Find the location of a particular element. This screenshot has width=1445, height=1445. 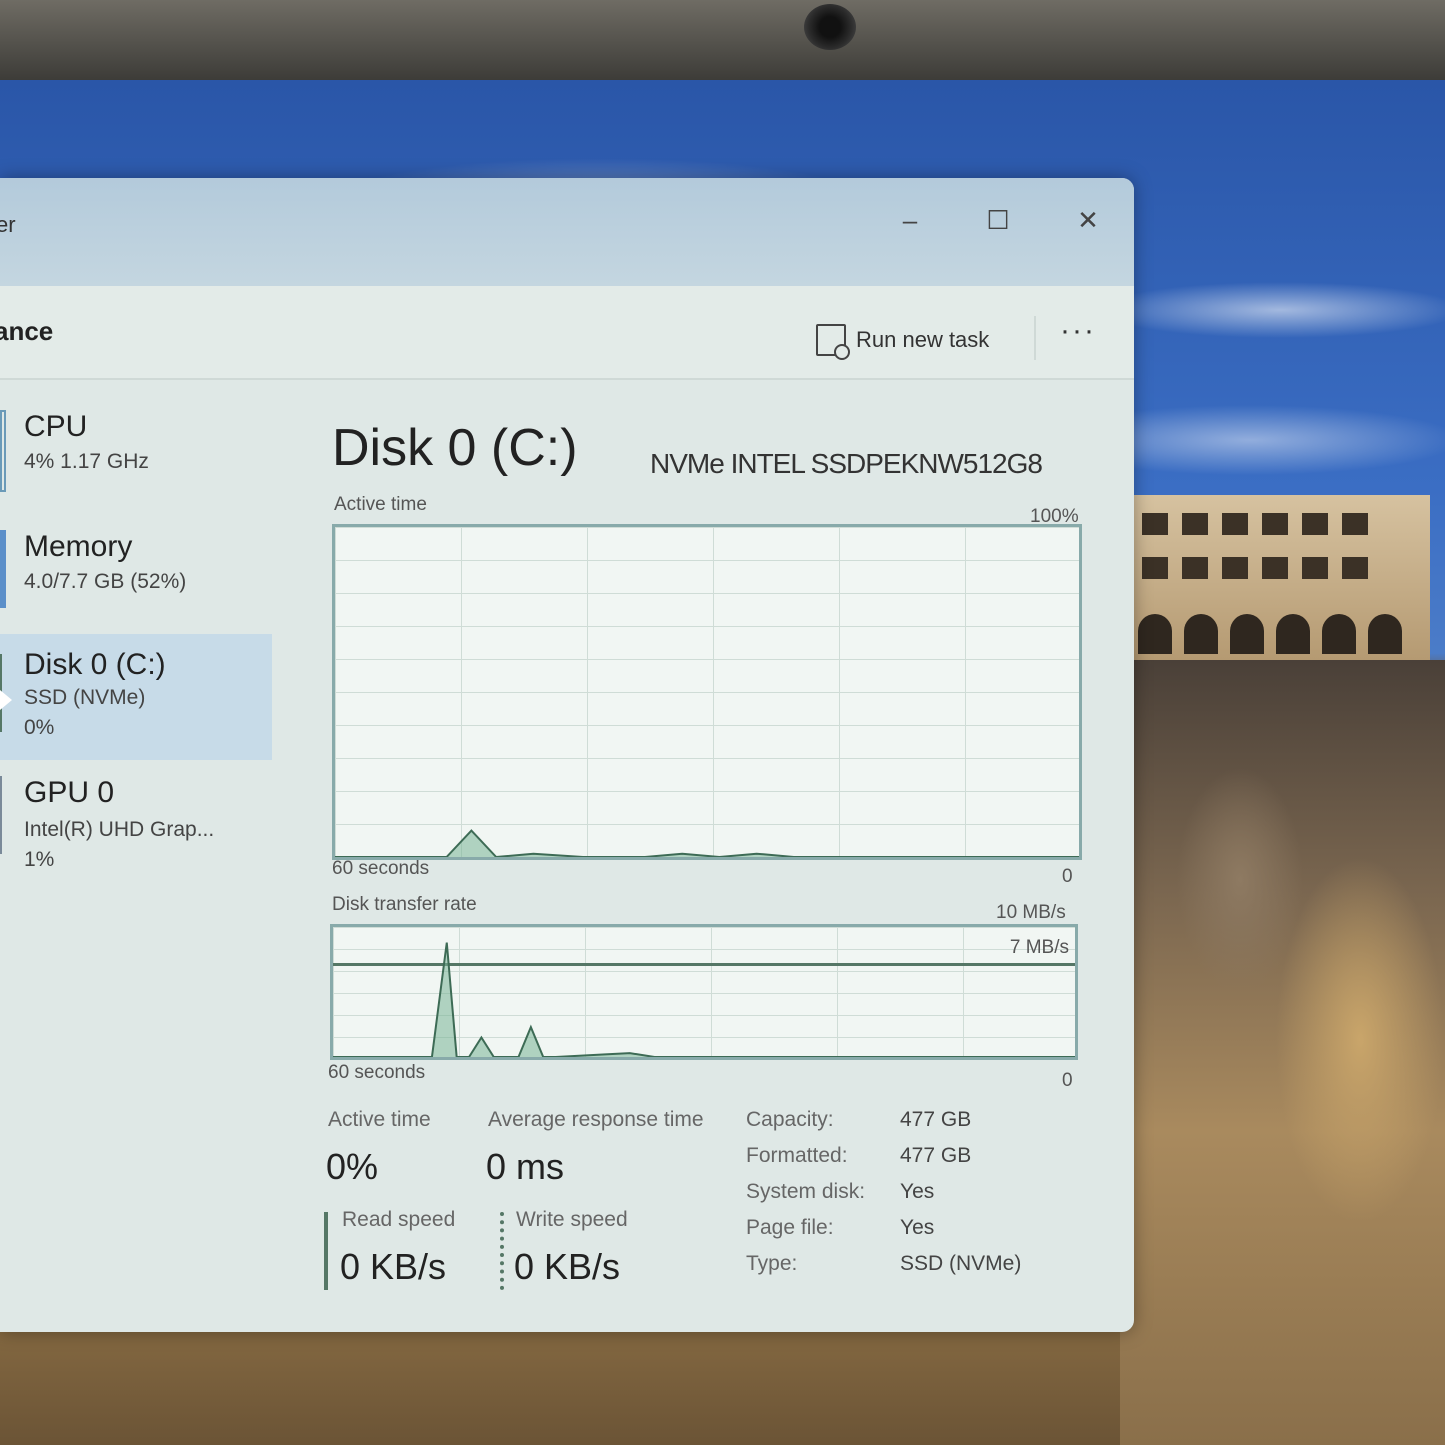

close-button: ✕ is located at coordinates (1088, 220).